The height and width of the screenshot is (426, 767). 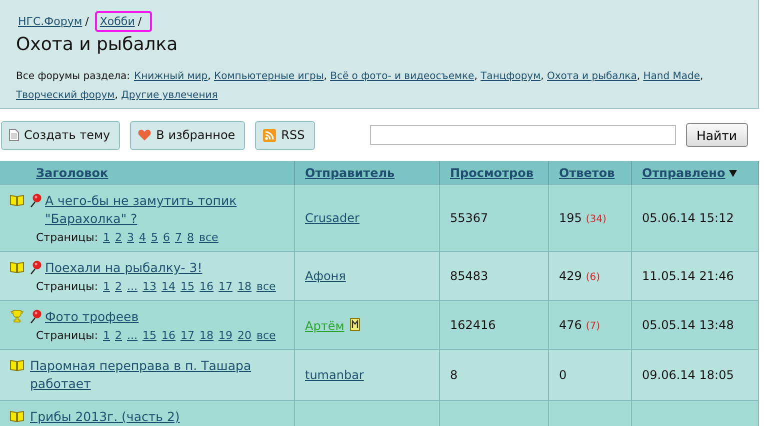 I want to click on forums-label: Все форумы раздела:, so click(x=73, y=76).